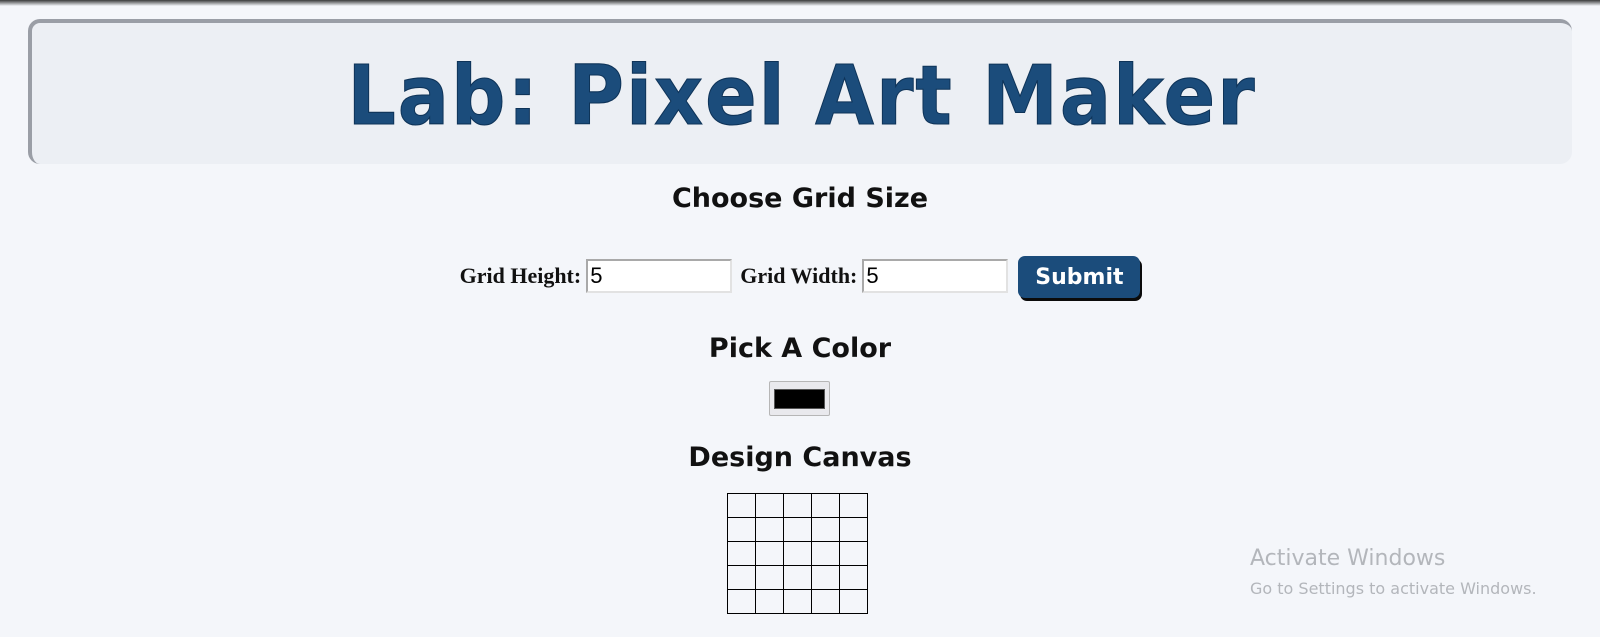  Describe the element at coordinates (659, 276) in the screenshot. I see `grid-height-input` at that location.